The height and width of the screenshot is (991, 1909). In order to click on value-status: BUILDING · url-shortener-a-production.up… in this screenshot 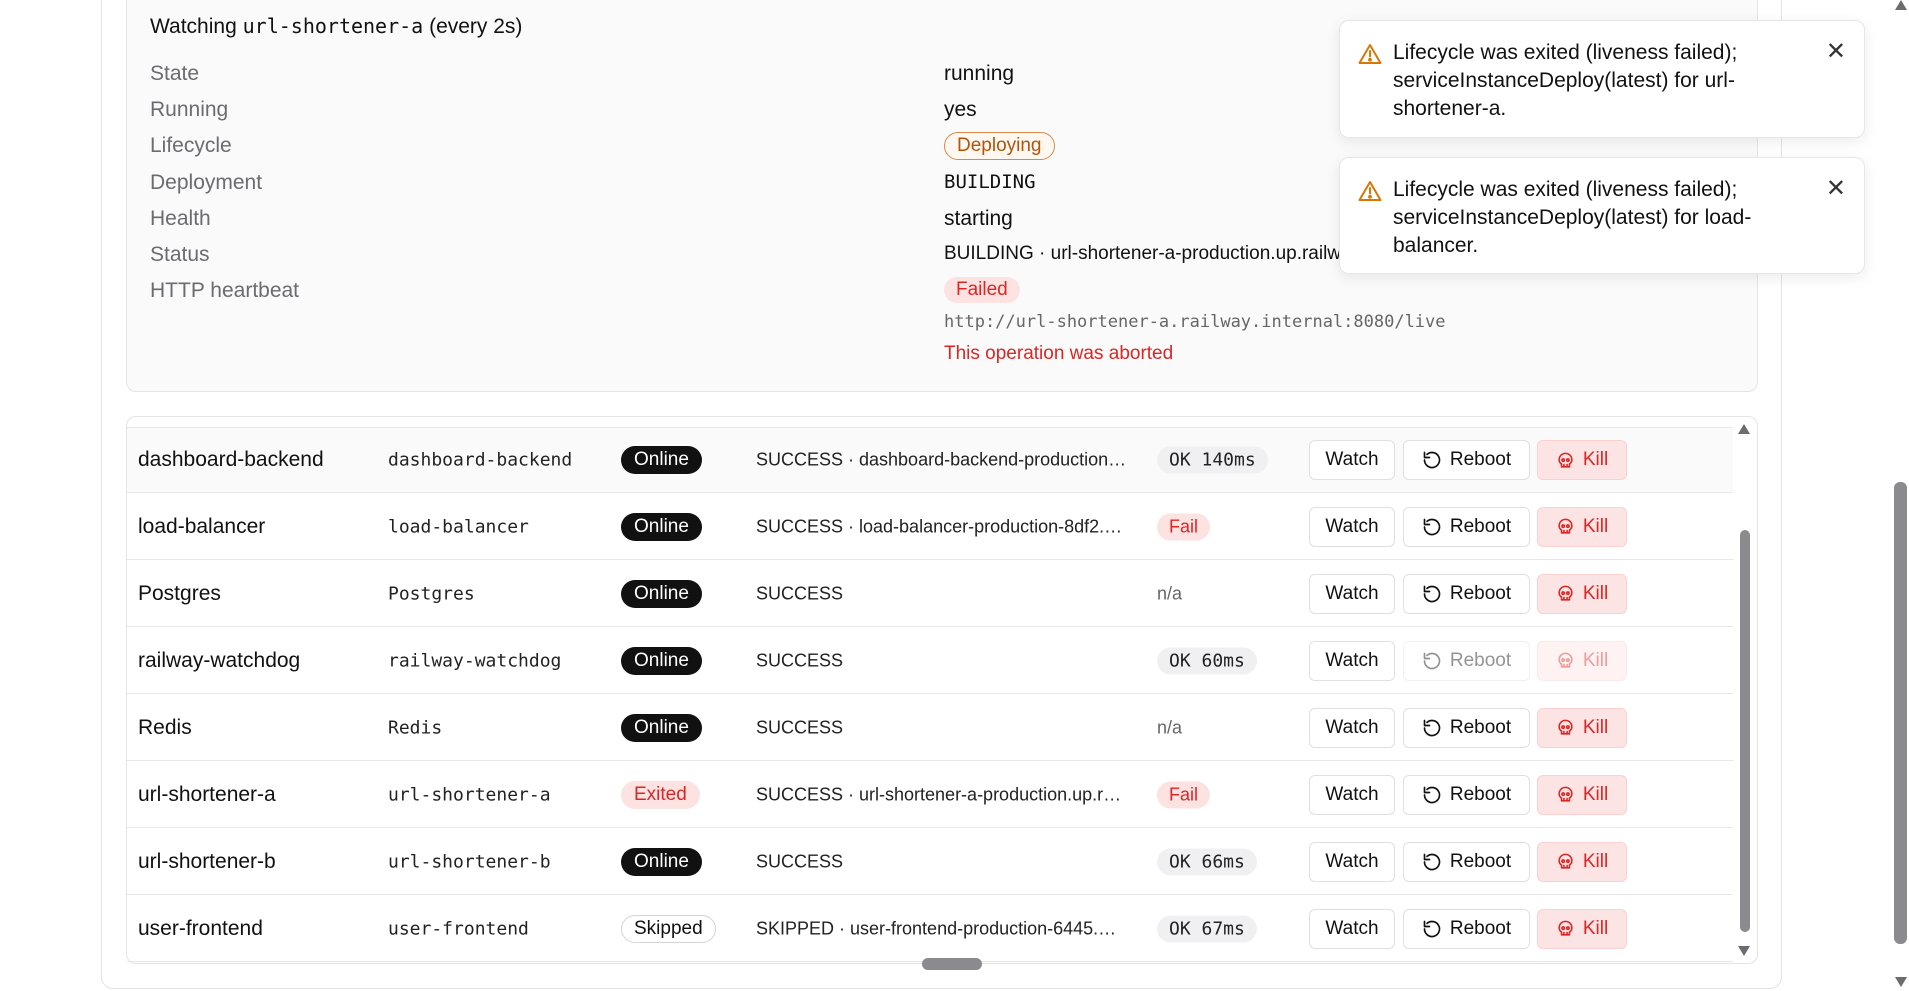, I will do `click(1141, 253)`.